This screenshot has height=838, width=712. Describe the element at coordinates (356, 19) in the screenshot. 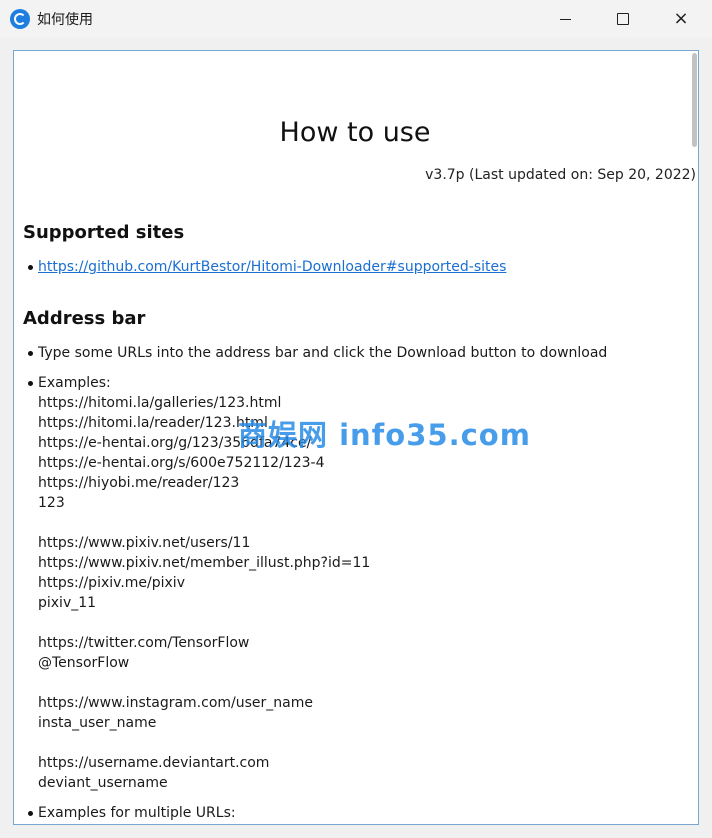

I see `title-bar: 如何使用 ×` at that location.